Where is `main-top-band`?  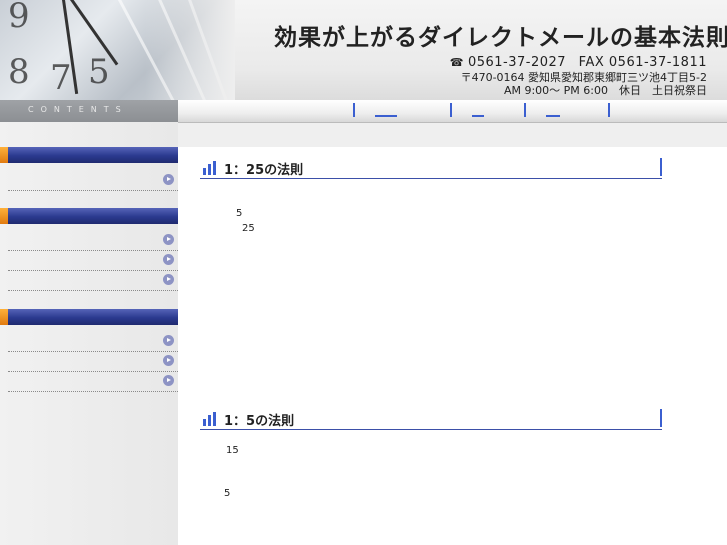
main-top-band is located at coordinates (452, 135).